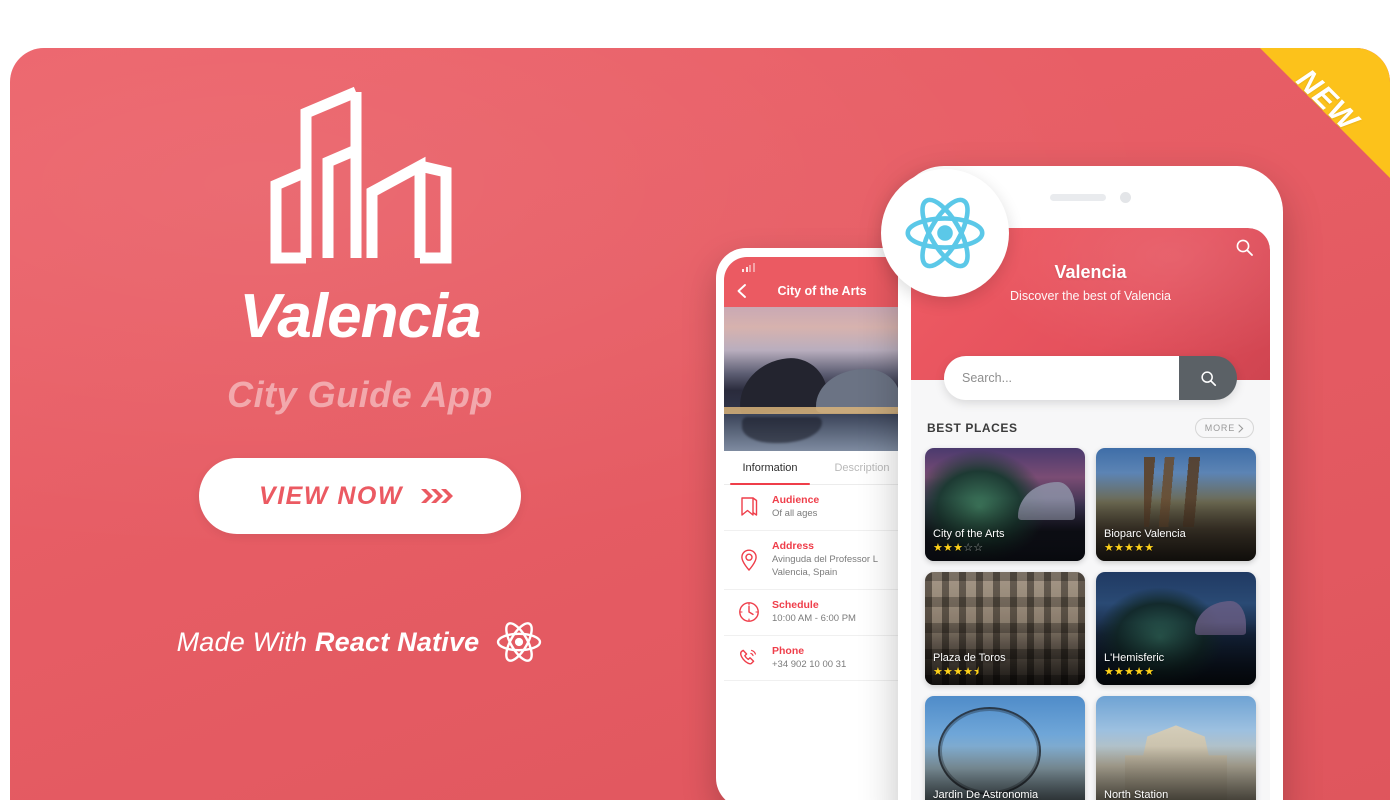 The image size is (1400, 800). I want to click on react-native-badge, so click(945, 233).